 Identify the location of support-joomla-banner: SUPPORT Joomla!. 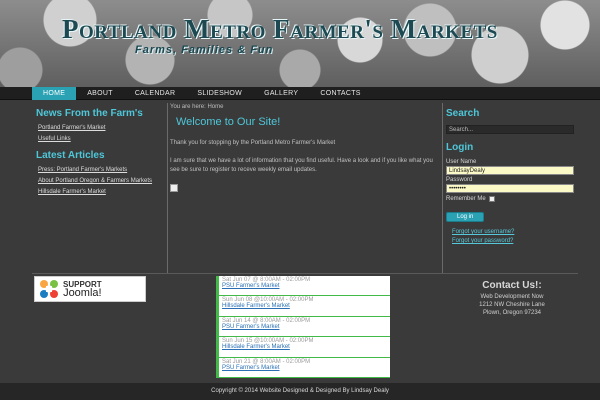
(90, 289).